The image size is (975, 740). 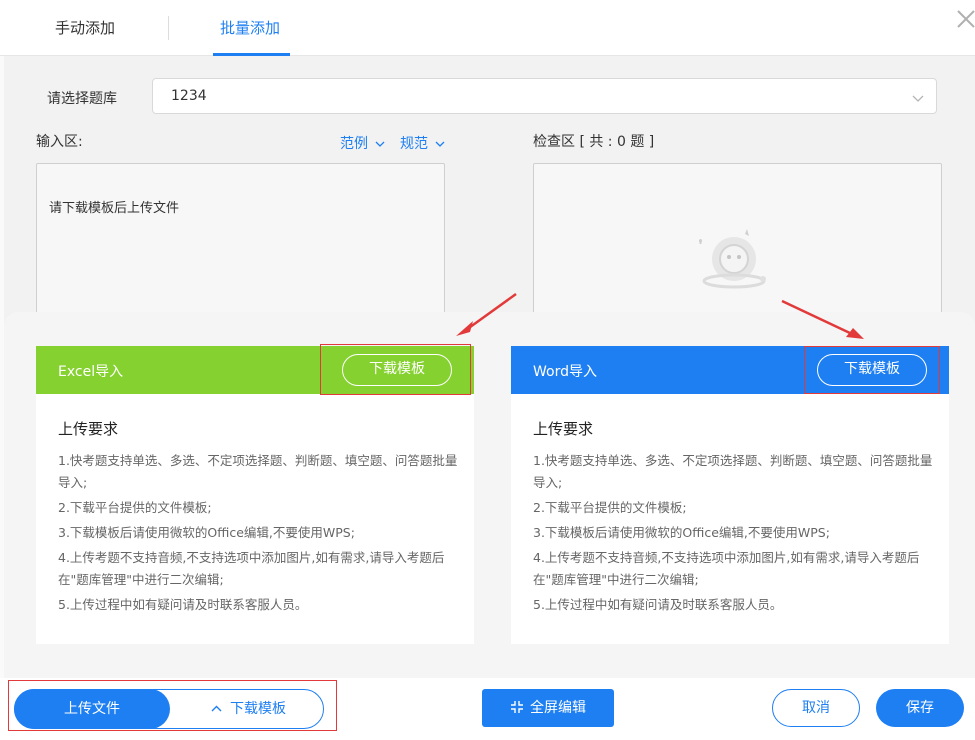 I want to click on word-card-title: Word导入, so click(x=565, y=372).